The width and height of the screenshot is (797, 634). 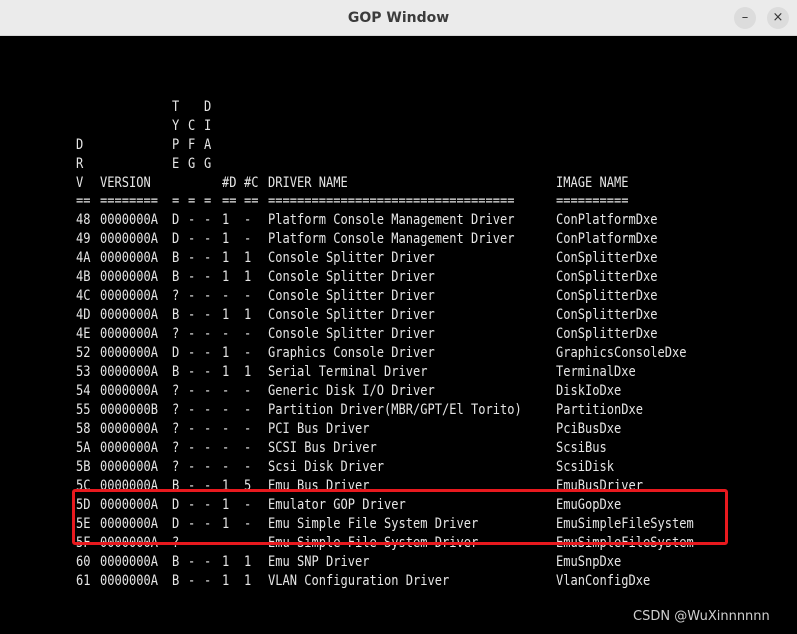 What do you see at coordinates (589, 429) in the screenshot?
I see `image-name-cell: PciBusDxe` at bounding box center [589, 429].